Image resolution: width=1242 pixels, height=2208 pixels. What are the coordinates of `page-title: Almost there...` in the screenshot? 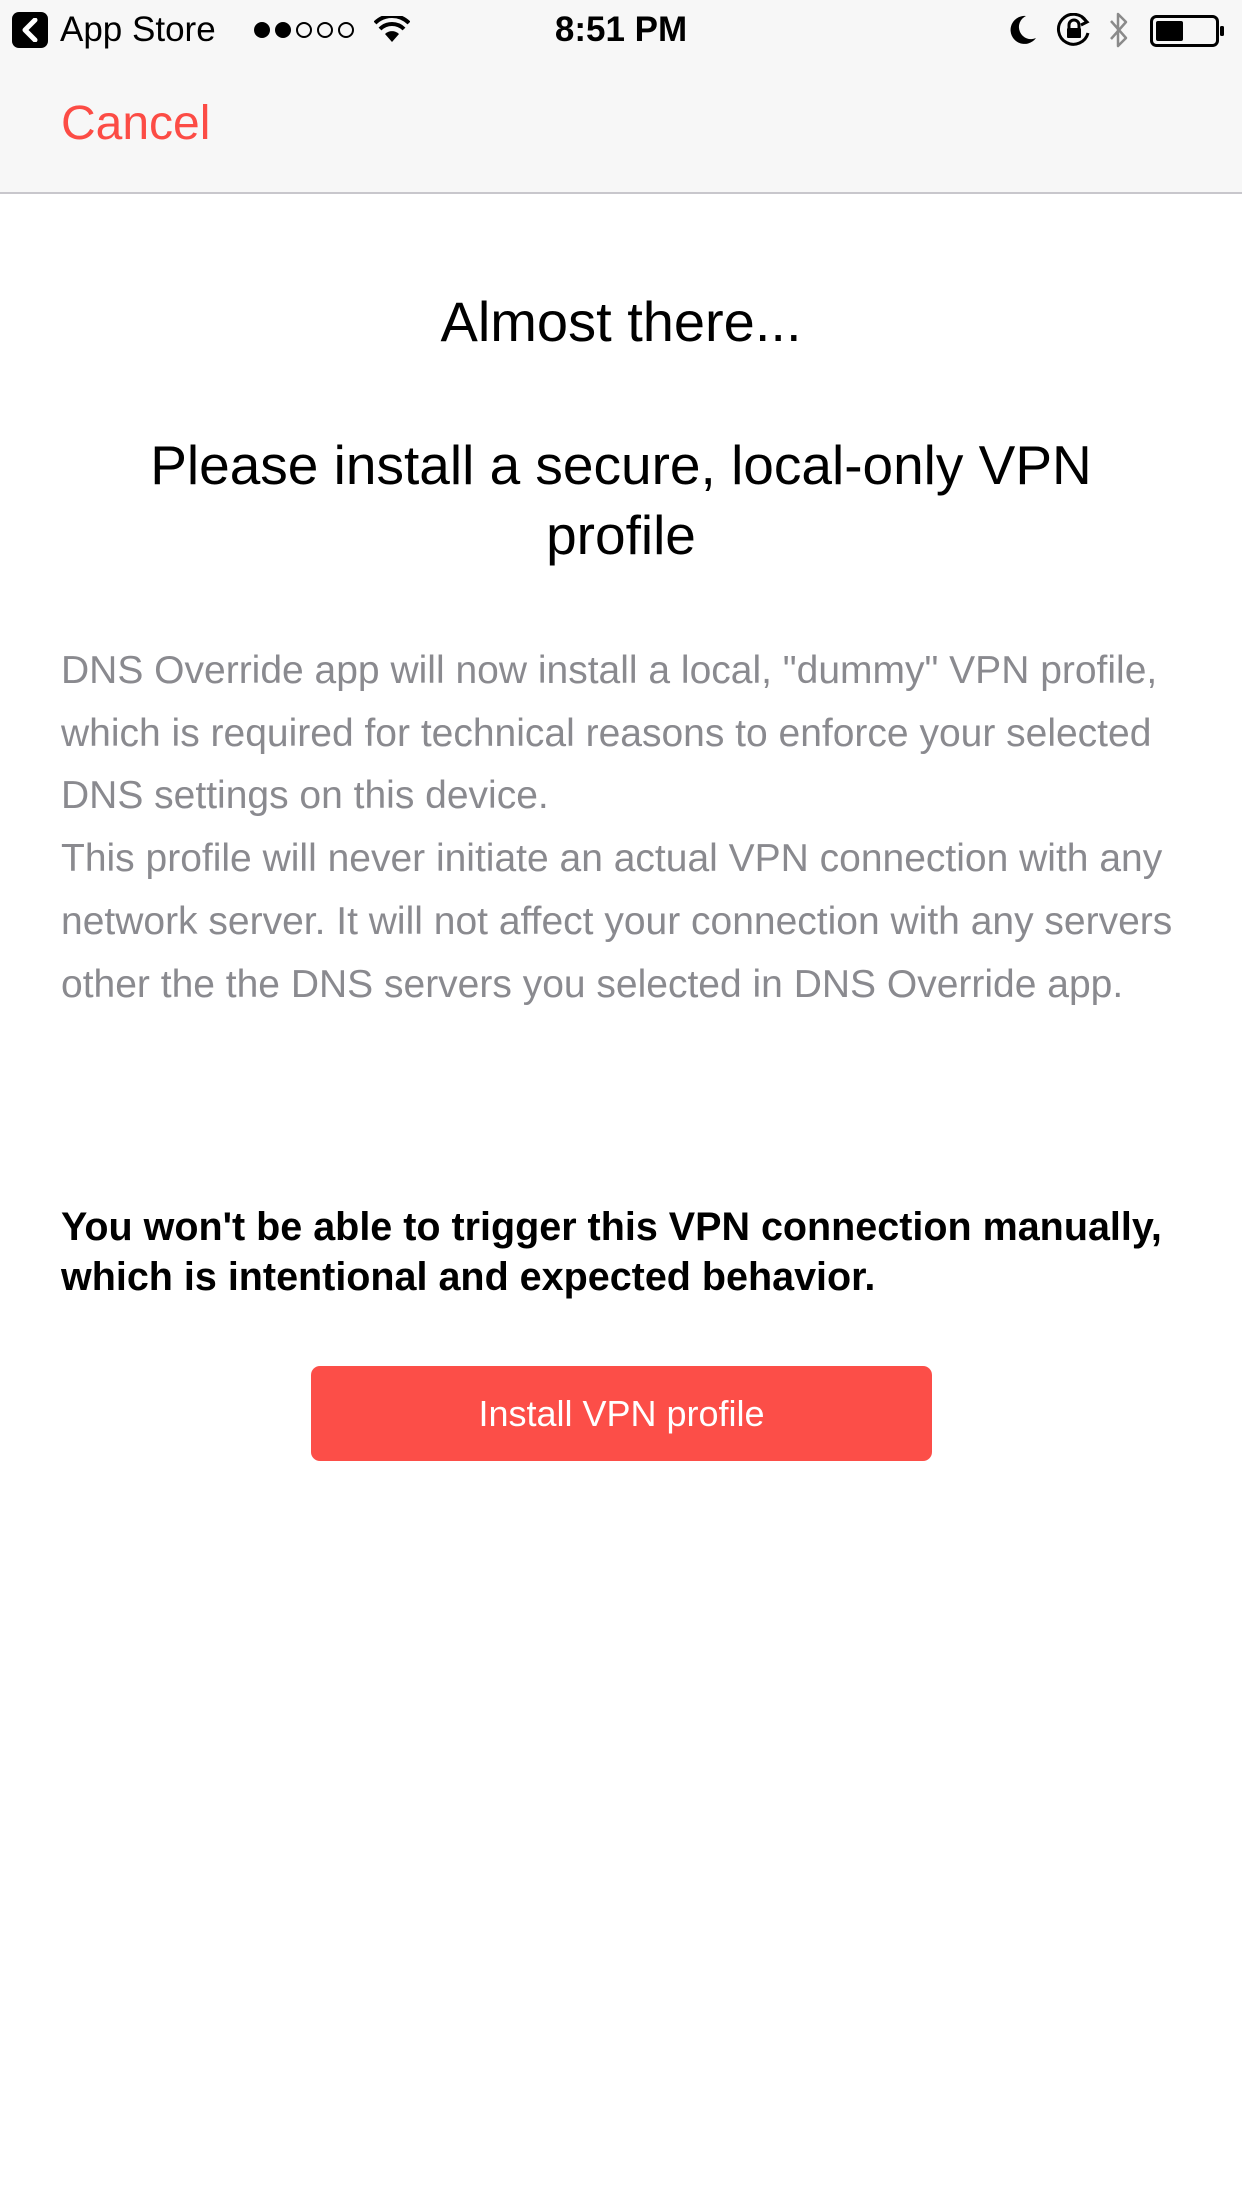 It's located at (621, 321).